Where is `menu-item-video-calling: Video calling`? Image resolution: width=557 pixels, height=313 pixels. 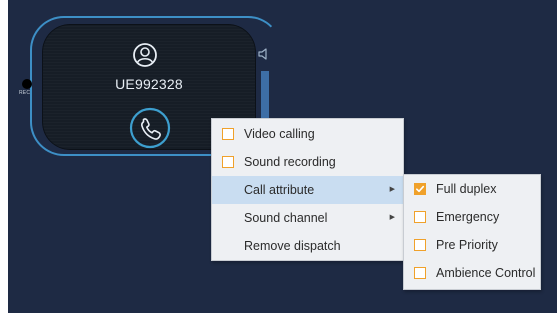 menu-item-video-calling: Video calling is located at coordinates (307, 134).